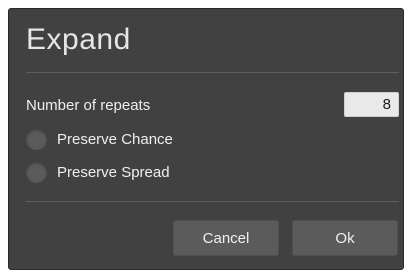 The image size is (414, 274). I want to click on preserve-spread-label: Preserve Spread, so click(113, 172).